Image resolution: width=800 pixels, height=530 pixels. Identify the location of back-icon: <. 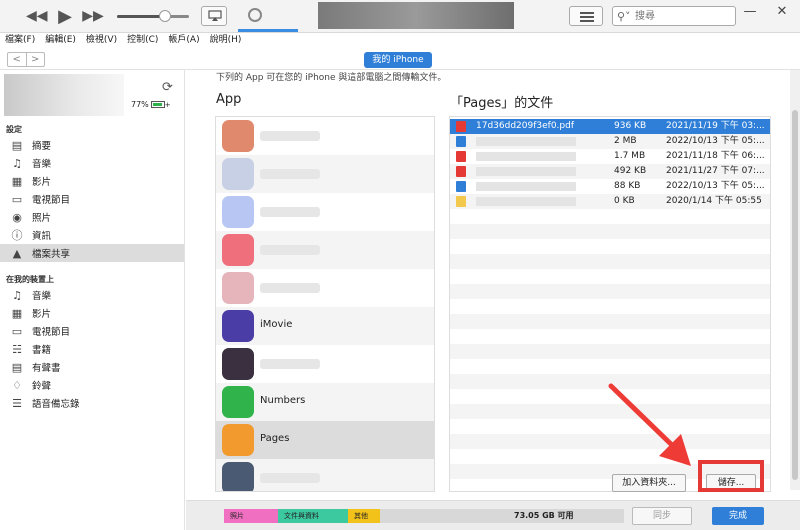
(17, 59).